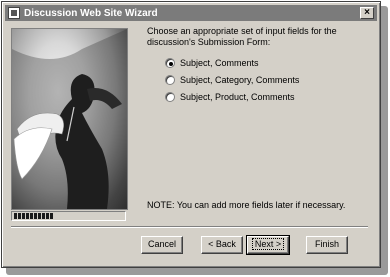  I want to click on wizard-app-icon, so click(14, 13).